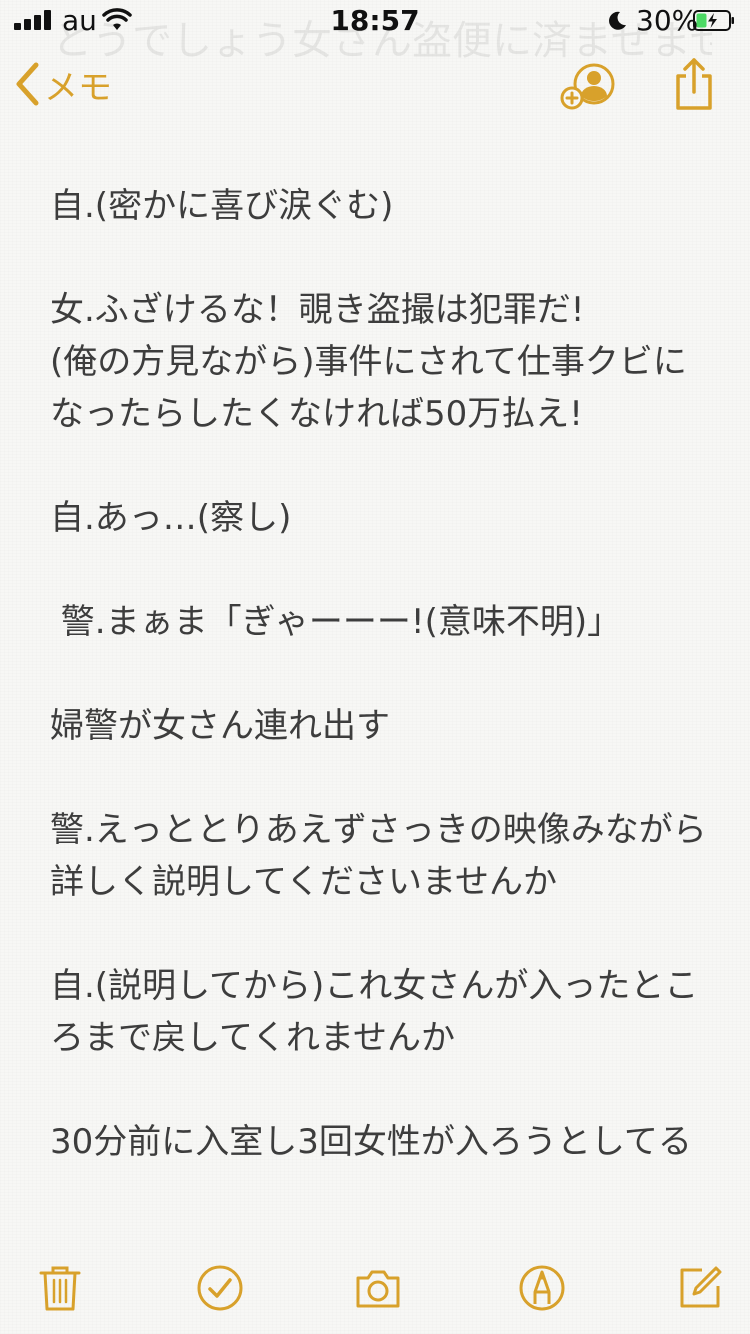 The image size is (750, 1334). I want to click on status-bar: au 18:57 30%, so click(375, 20).